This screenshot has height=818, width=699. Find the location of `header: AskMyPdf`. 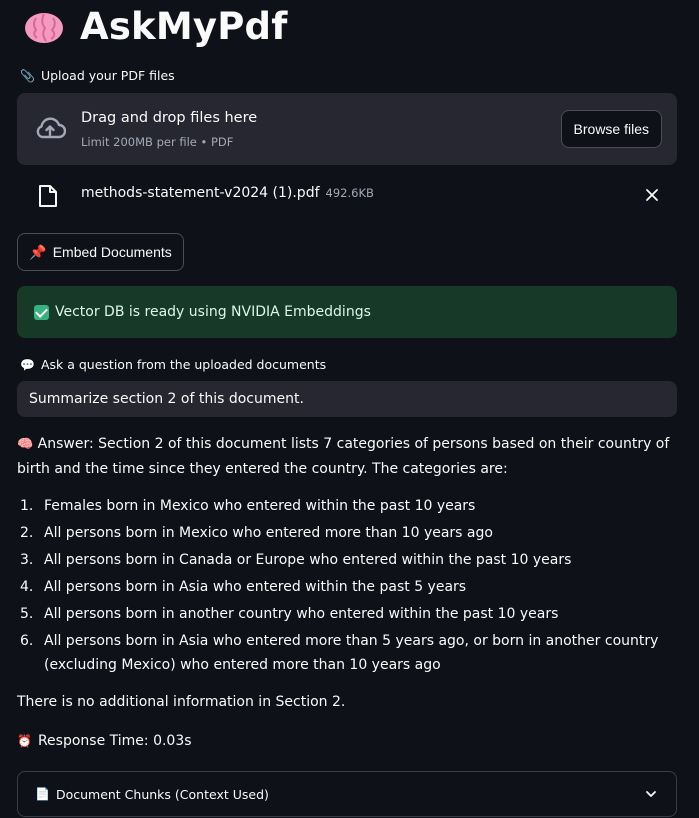

header: AskMyPdf is located at coordinates (155, 26).